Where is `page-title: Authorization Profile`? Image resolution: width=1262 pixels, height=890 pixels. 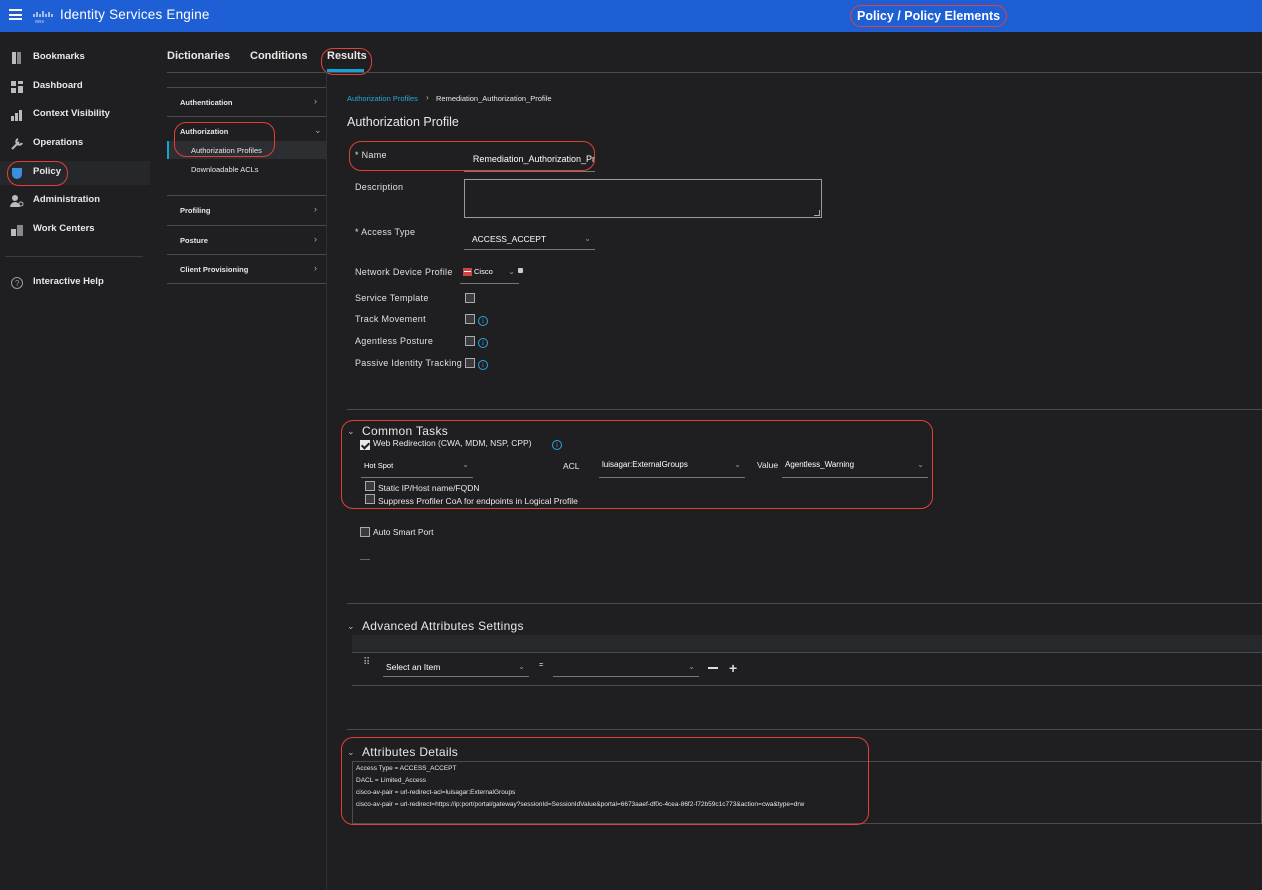 page-title: Authorization Profile is located at coordinates (403, 122).